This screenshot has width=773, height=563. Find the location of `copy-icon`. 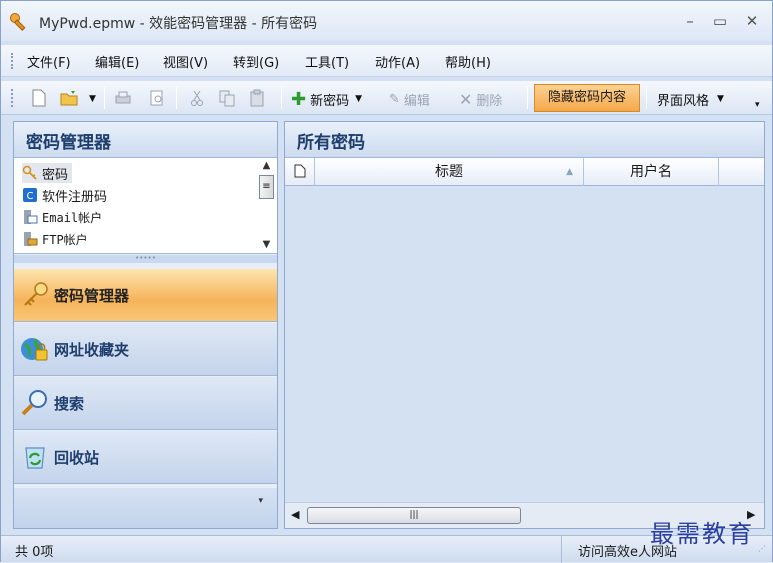

copy-icon is located at coordinates (227, 98).